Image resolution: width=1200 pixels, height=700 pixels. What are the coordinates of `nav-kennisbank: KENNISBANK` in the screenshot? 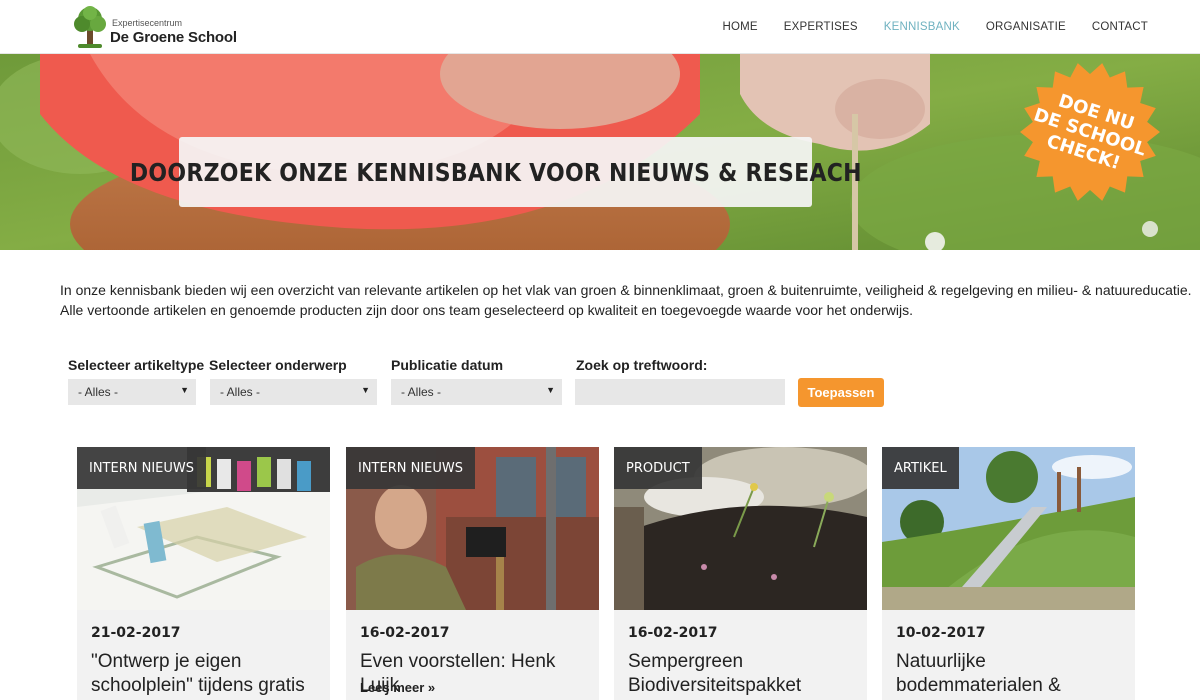 It's located at (922, 27).